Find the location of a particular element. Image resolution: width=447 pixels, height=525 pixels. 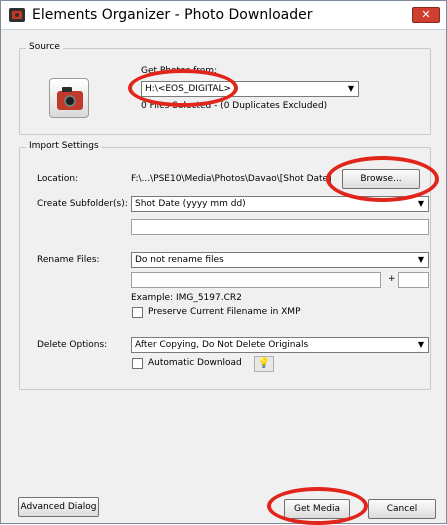

advanced-dialog-button: Advanced Dialog is located at coordinates (58, 507).